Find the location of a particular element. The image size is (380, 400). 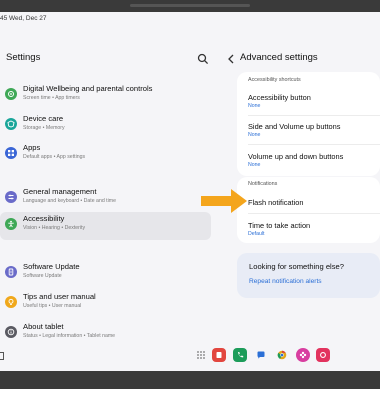

option-side-volume-up: Side and Volume up buttons None is located at coordinates (294, 130).